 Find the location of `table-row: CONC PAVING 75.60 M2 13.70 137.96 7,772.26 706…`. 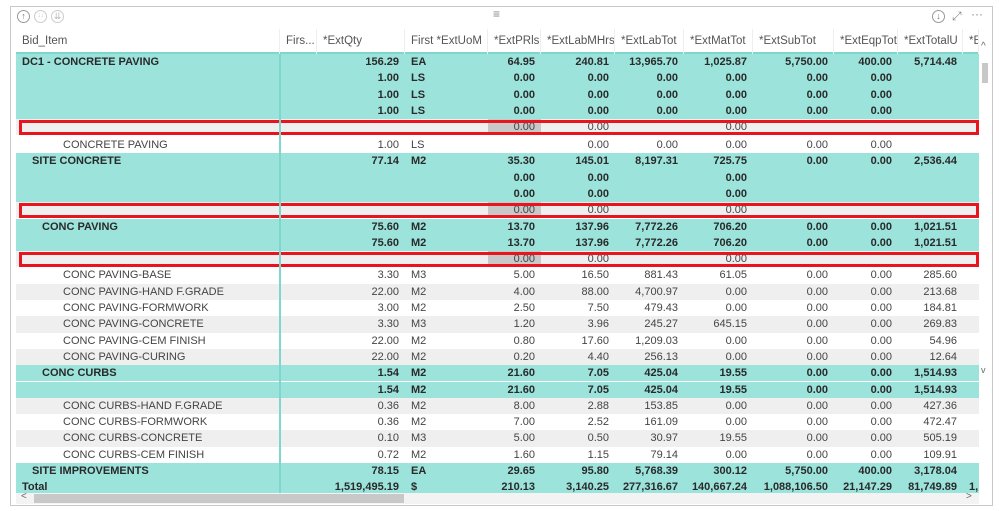

table-row: CONC PAVING 75.60 M2 13.70 137.96 7,772.26 706… is located at coordinates (497, 226).